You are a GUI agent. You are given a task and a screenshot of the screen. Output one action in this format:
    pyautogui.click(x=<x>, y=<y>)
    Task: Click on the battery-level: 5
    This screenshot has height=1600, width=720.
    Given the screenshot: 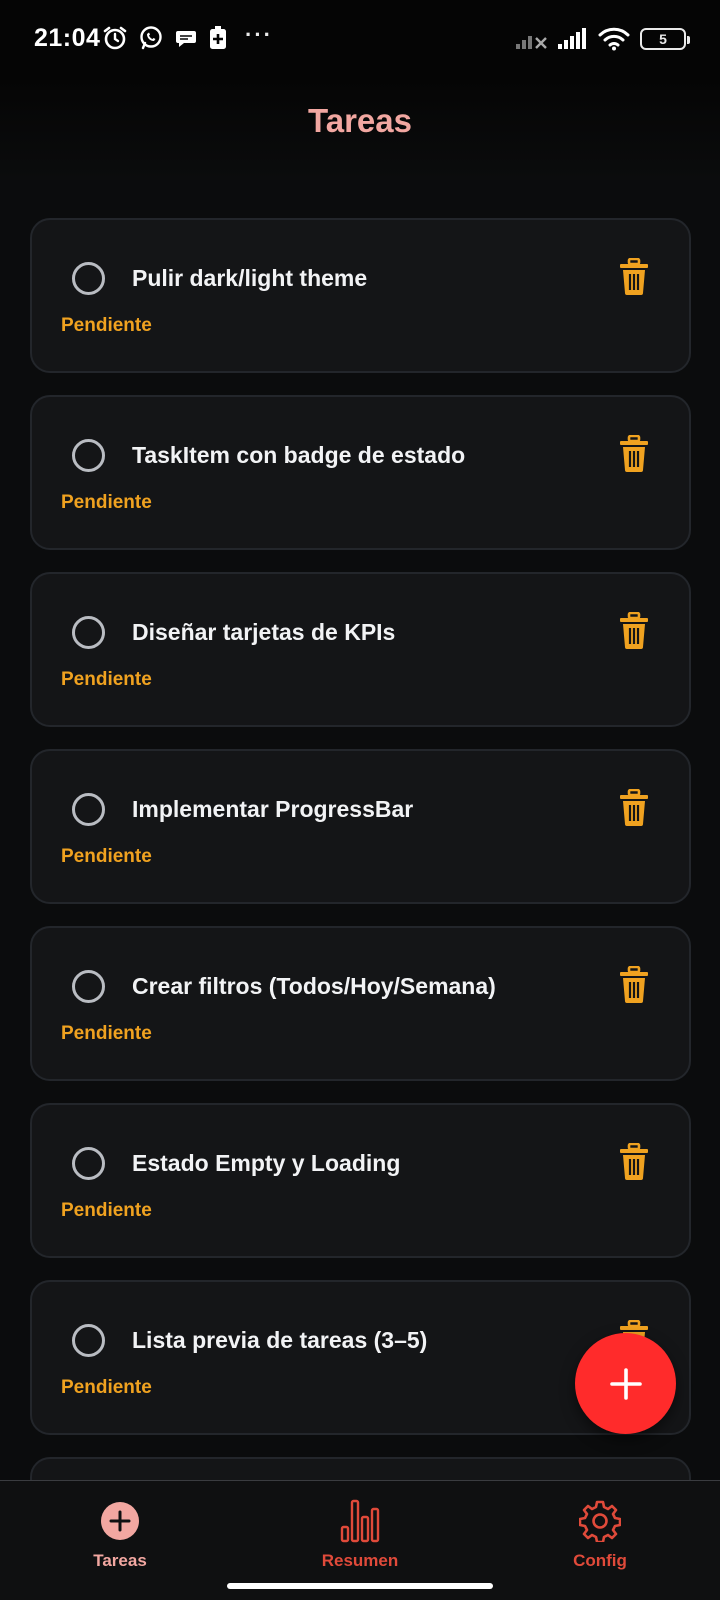 What is the action you would take?
    pyautogui.click(x=663, y=39)
    